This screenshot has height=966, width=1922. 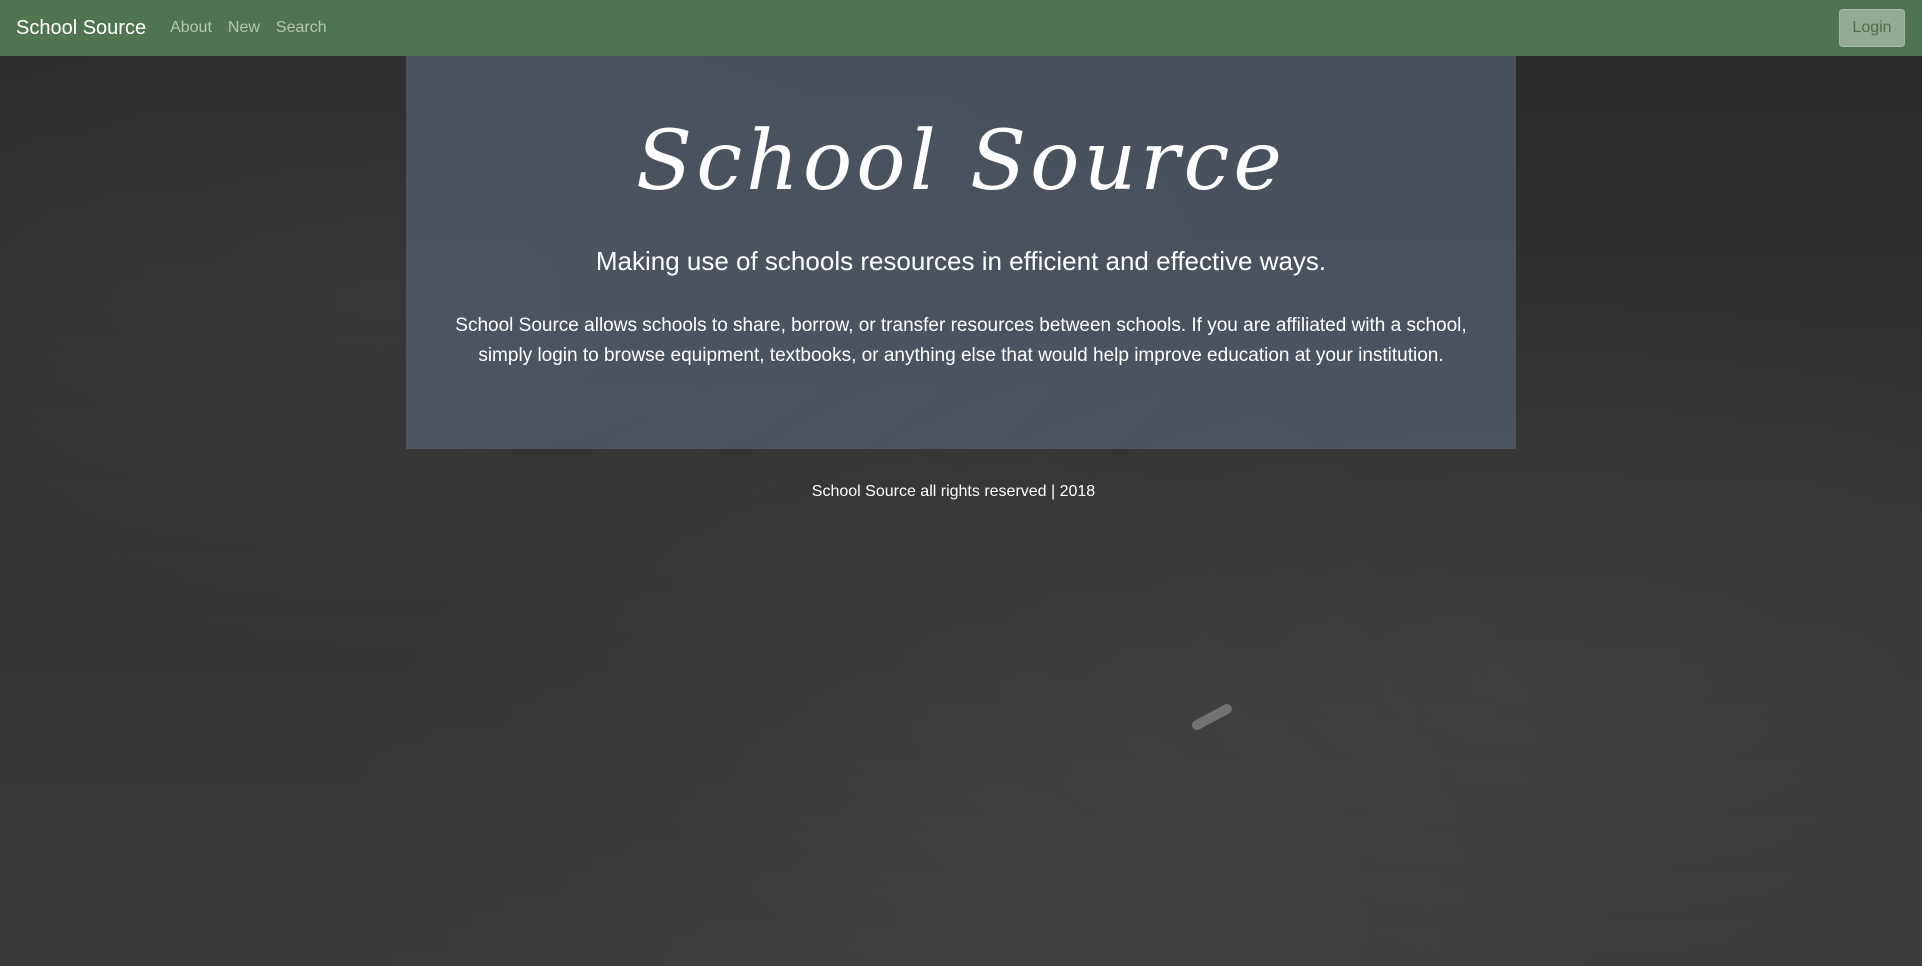 I want to click on nav-link-new: New, so click(x=244, y=28).